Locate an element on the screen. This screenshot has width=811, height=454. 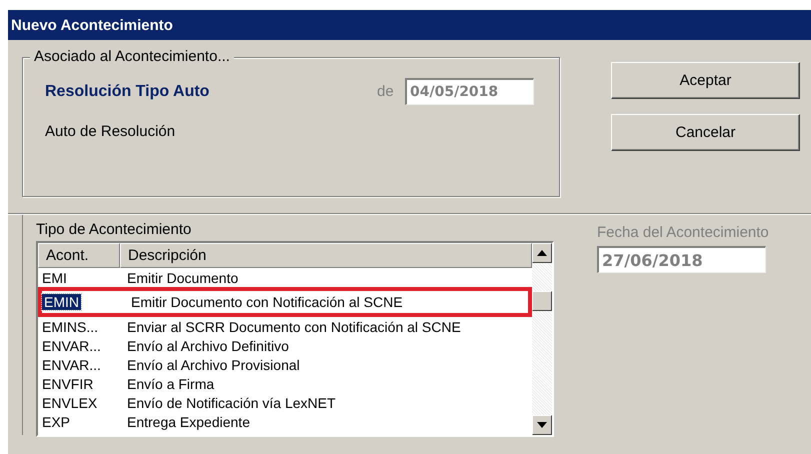
down-arrow-icon is located at coordinates (542, 425).